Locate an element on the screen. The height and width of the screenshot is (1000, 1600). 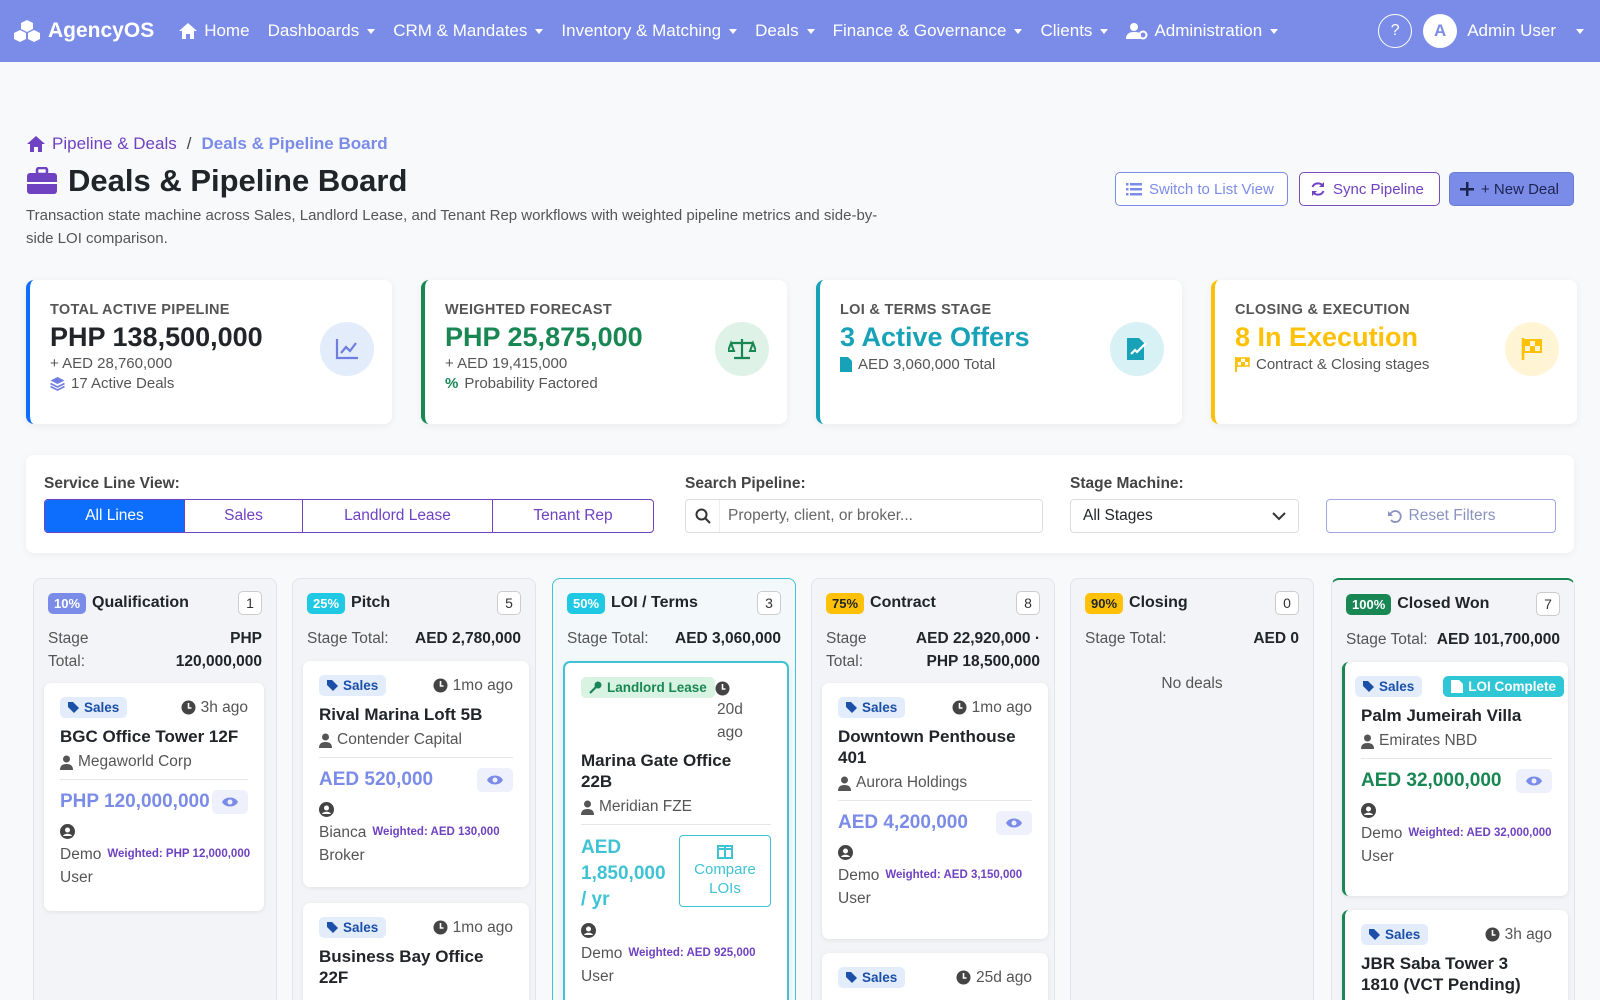
stage-total-label: Stage is located at coordinates (68, 638).